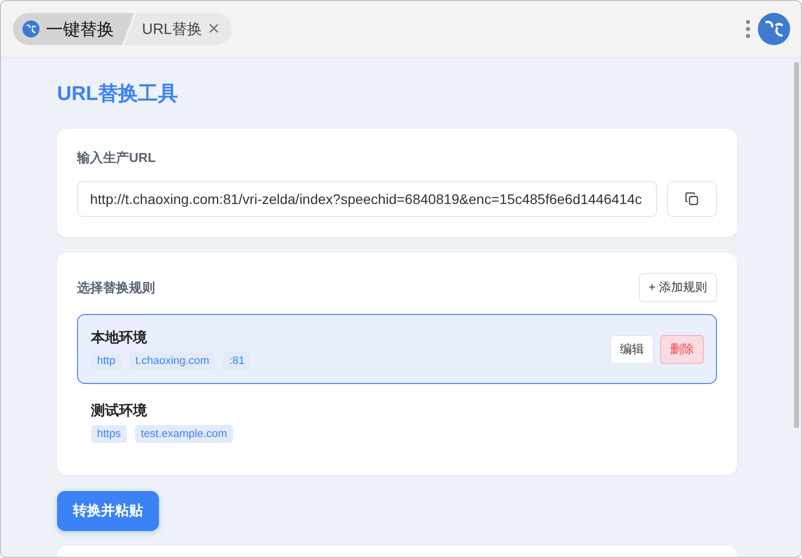 This screenshot has width=802, height=558. Describe the element at coordinates (397, 349) in the screenshot. I see `rule-item: 本地环境 http t.chaoxing.com :81 编辑 删除` at that location.